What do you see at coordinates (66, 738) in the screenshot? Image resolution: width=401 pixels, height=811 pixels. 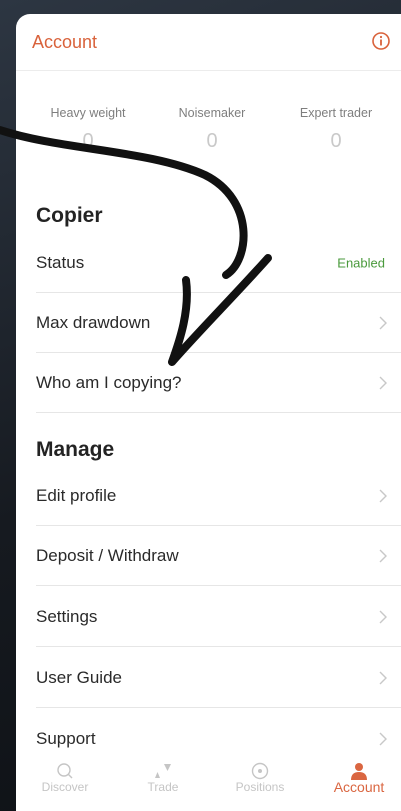 I see `support-label: Support` at bounding box center [66, 738].